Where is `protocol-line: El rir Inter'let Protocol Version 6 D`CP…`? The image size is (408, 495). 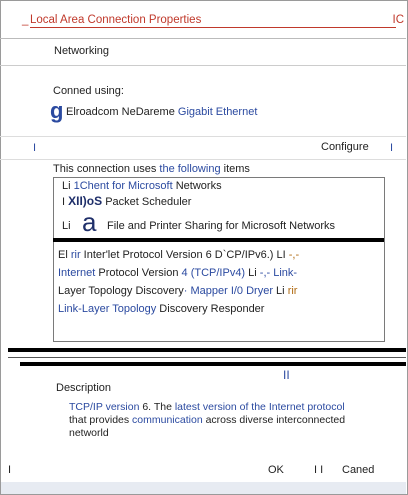
protocol-line: El rir Inter'let Protocol Version 6 D`CP… is located at coordinates (220, 255).